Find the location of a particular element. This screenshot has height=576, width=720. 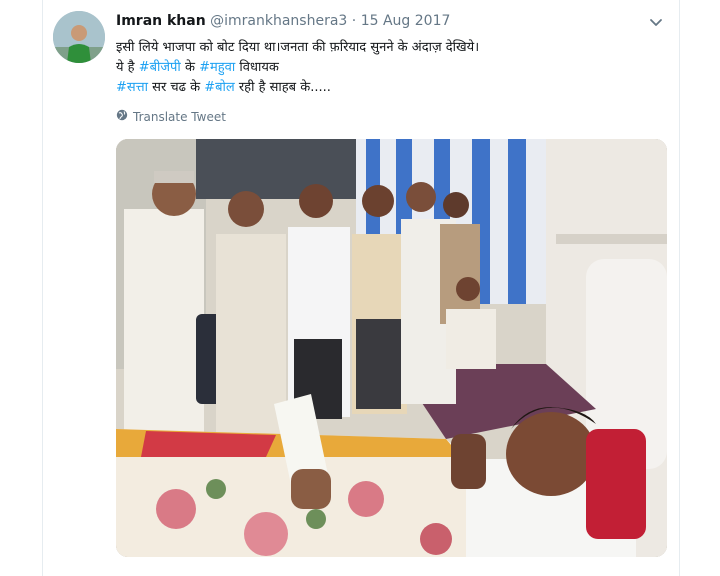

text-fragment: ये है is located at coordinates (127, 67).